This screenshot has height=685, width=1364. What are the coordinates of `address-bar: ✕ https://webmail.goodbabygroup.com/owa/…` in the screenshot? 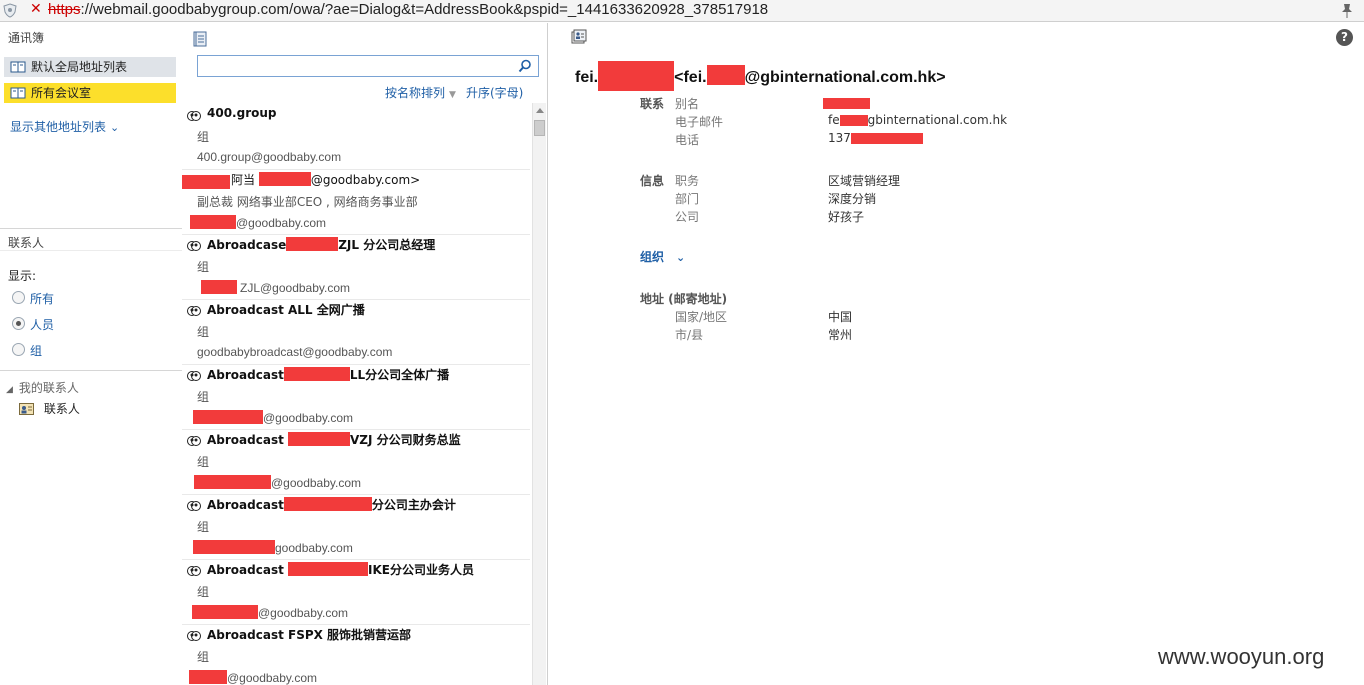 It's located at (682, 11).